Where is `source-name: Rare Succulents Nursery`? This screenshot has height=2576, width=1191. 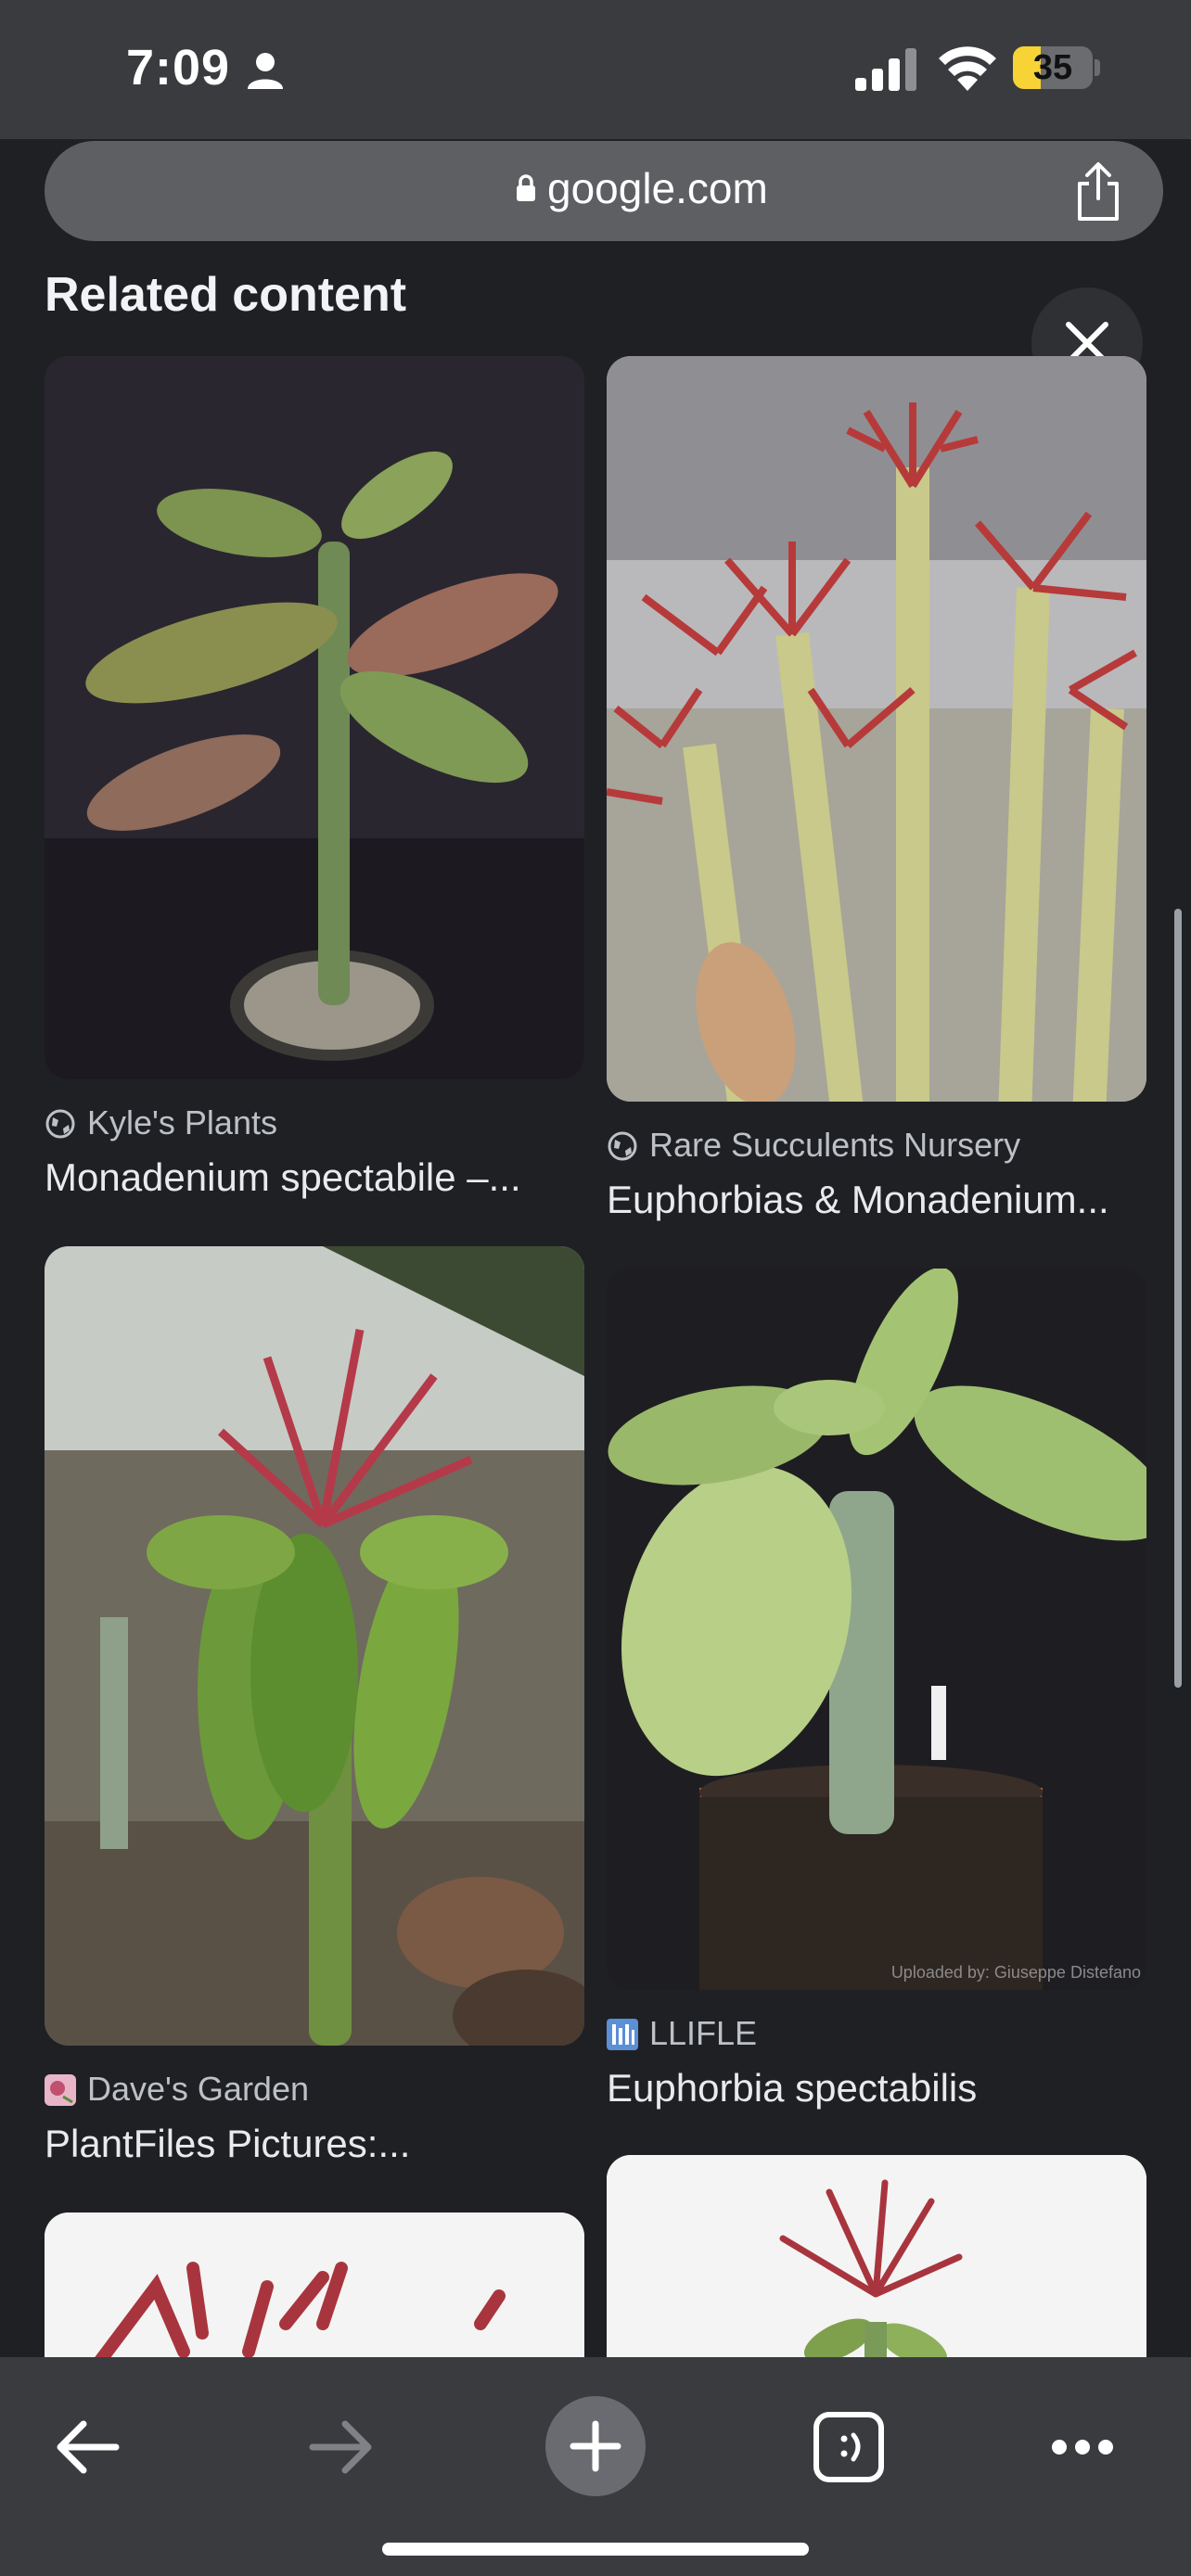
source-name: Rare Succulents Nursery is located at coordinates (835, 1145).